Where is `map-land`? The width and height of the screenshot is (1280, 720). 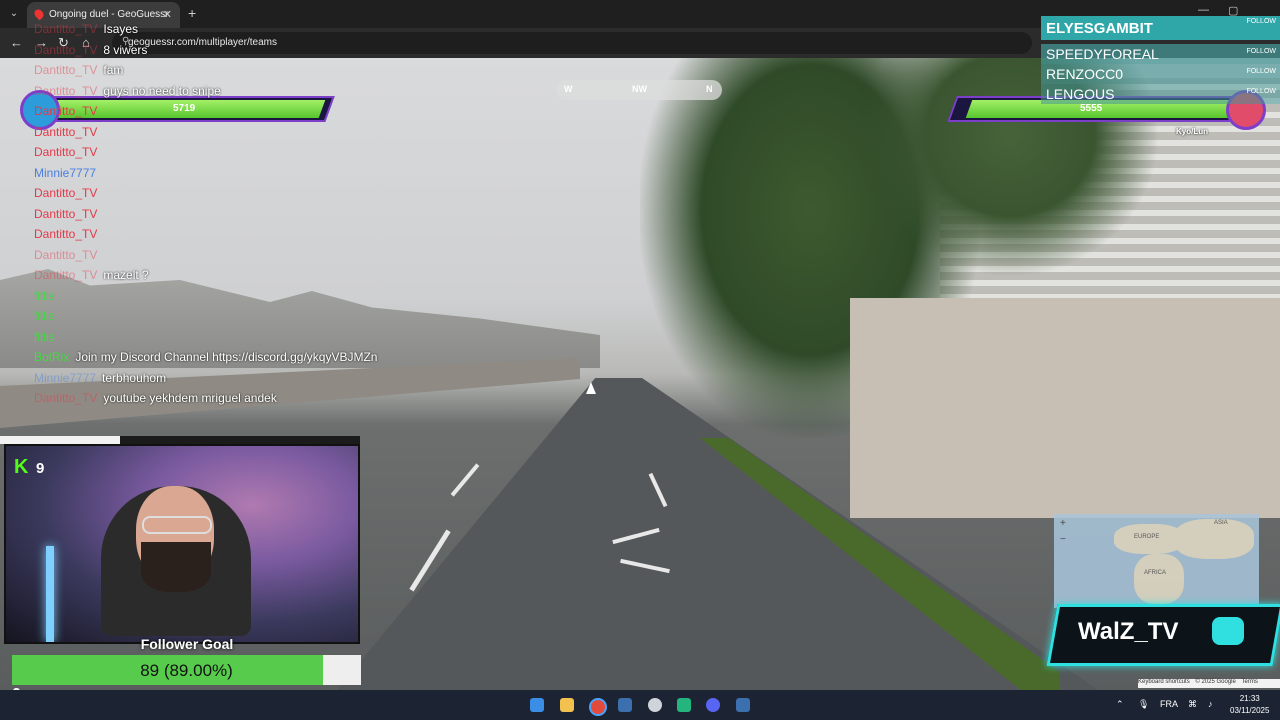
map-land is located at coordinates (1159, 579).